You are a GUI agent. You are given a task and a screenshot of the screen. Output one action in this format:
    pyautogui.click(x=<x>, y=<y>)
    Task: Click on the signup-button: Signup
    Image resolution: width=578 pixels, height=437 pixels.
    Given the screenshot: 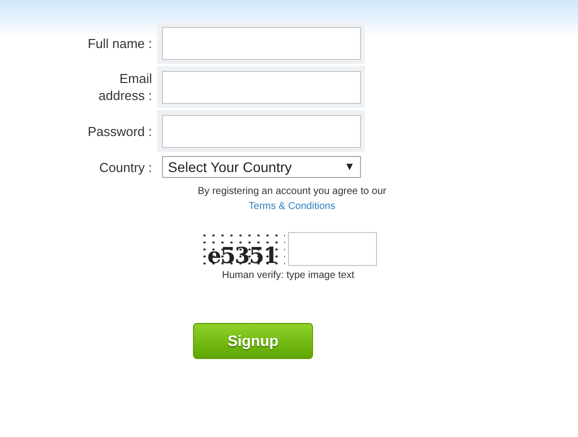 What is the action you would take?
    pyautogui.click(x=253, y=341)
    